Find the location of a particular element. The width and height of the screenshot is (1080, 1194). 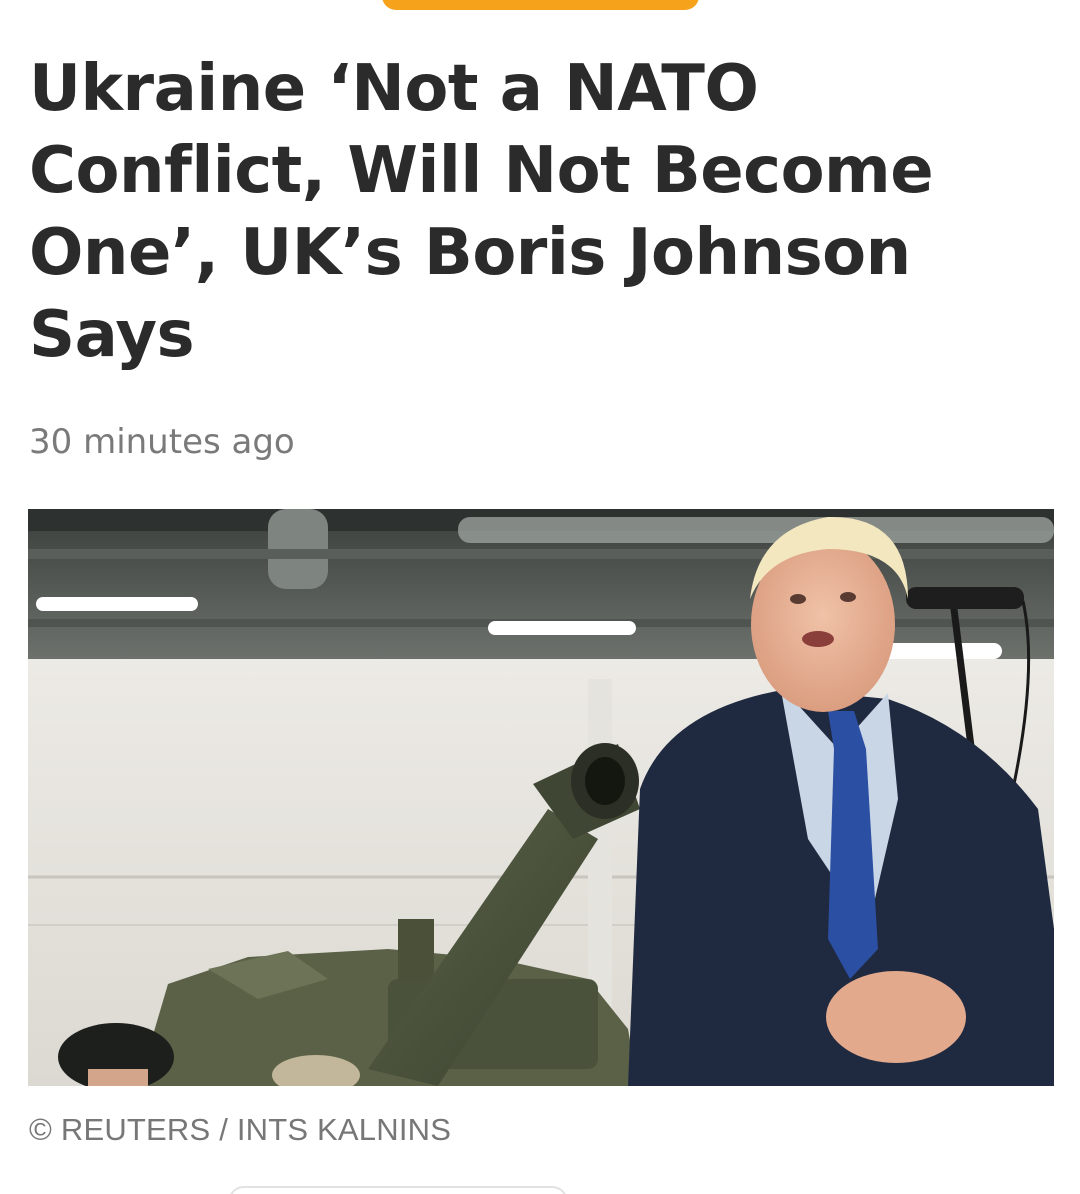

article-timestamp: 30 minutes ago is located at coordinates (162, 442).